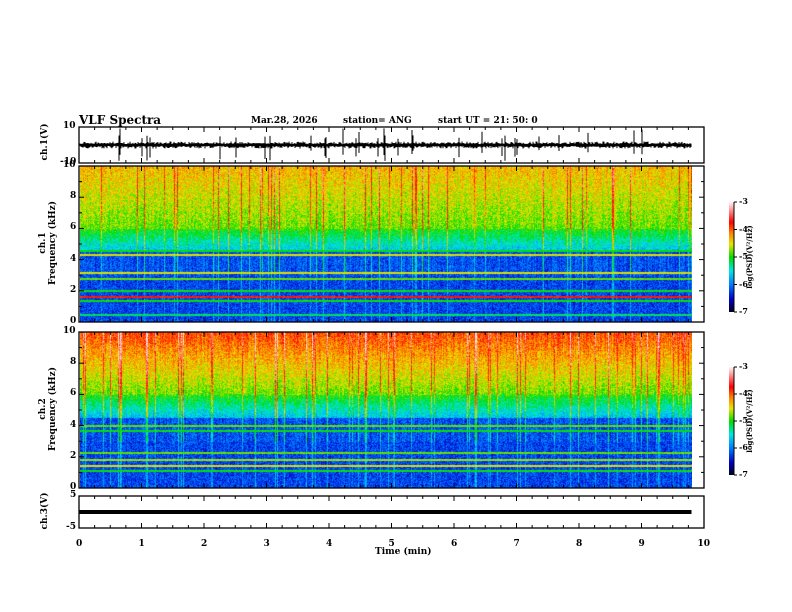  Describe the element at coordinates (403, 552) in the screenshot. I see `x-axis-label: Time (min)` at that location.